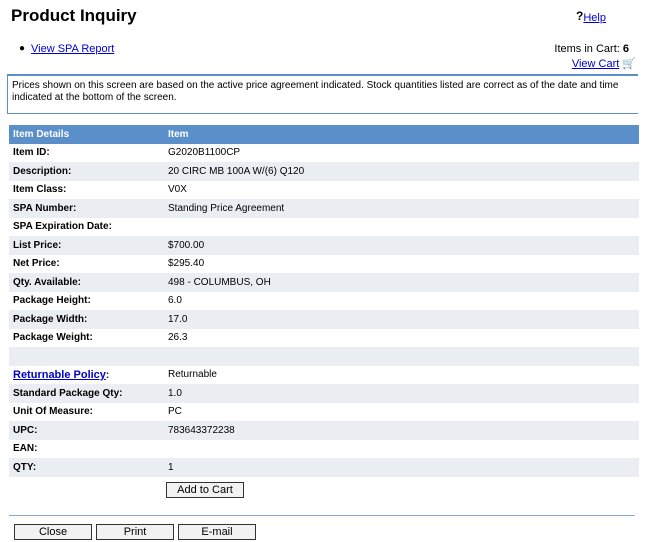 The width and height of the screenshot is (650, 542). I want to click on row-value: $295.40, so click(186, 264).